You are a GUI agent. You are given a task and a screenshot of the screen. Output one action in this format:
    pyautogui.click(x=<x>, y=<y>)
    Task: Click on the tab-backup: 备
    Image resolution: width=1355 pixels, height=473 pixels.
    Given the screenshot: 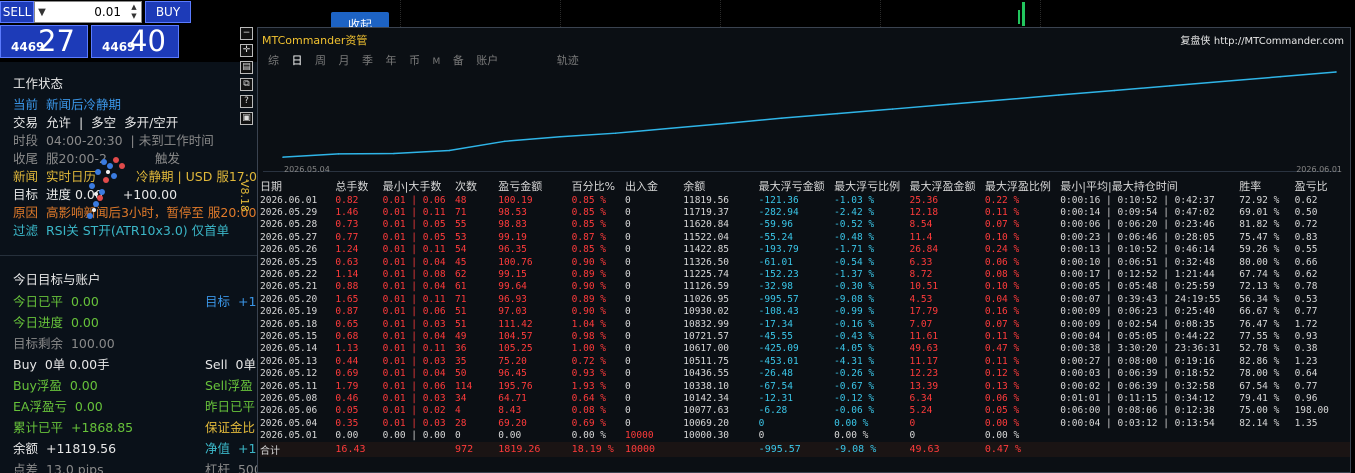 What is the action you would take?
    pyautogui.click(x=458, y=60)
    